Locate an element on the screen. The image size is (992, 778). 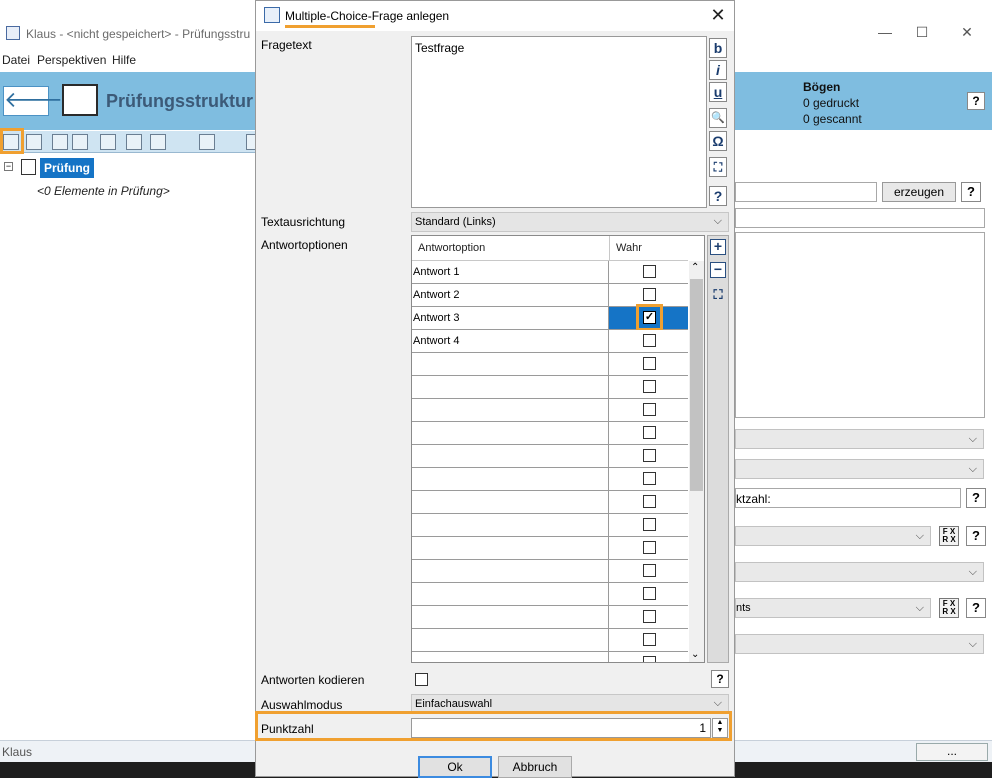
back-button: 🡐 is located at coordinates (33, 101).